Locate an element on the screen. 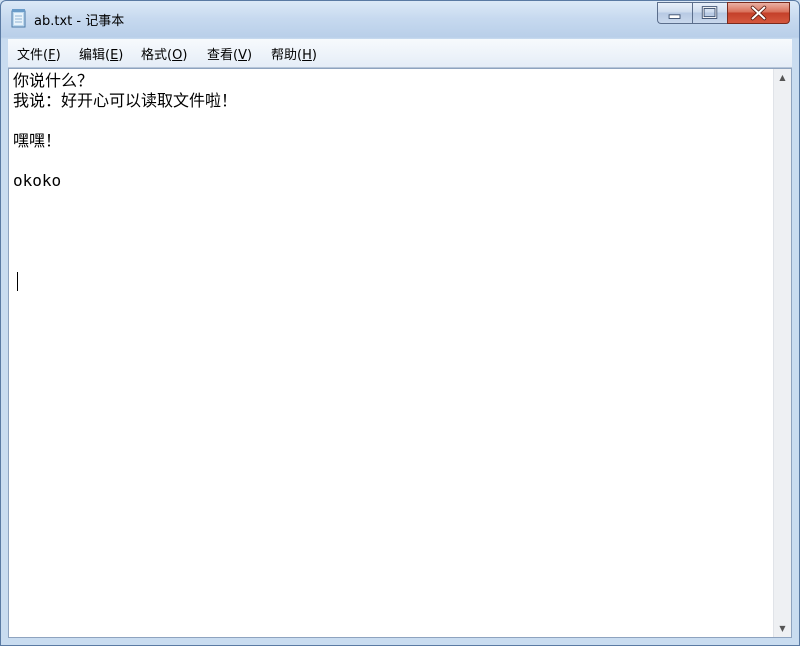 This screenshot has height=646, width=800. close-icon is located at coordinates (758, 13).